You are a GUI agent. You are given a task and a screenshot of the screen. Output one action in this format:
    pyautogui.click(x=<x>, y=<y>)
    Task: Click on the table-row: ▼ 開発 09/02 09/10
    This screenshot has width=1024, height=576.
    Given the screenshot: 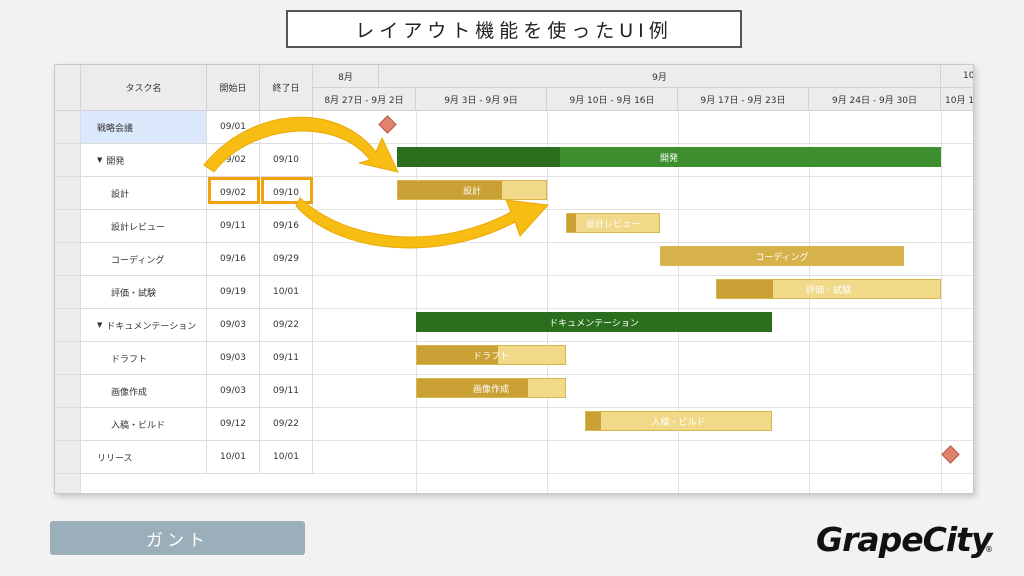 What is the action you would take?
    pyautogui.click(x=184, y=160)
    